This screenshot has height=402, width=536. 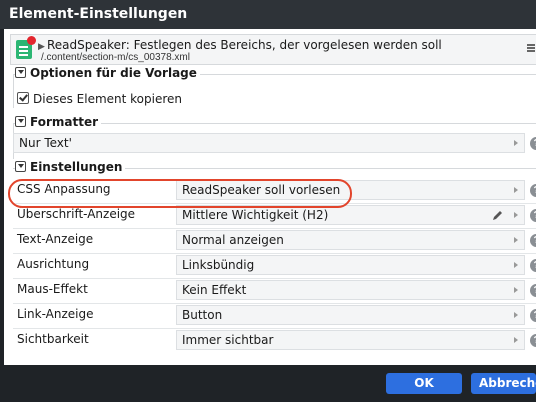 I want to click on document-icon, so click(x=26, y=47).